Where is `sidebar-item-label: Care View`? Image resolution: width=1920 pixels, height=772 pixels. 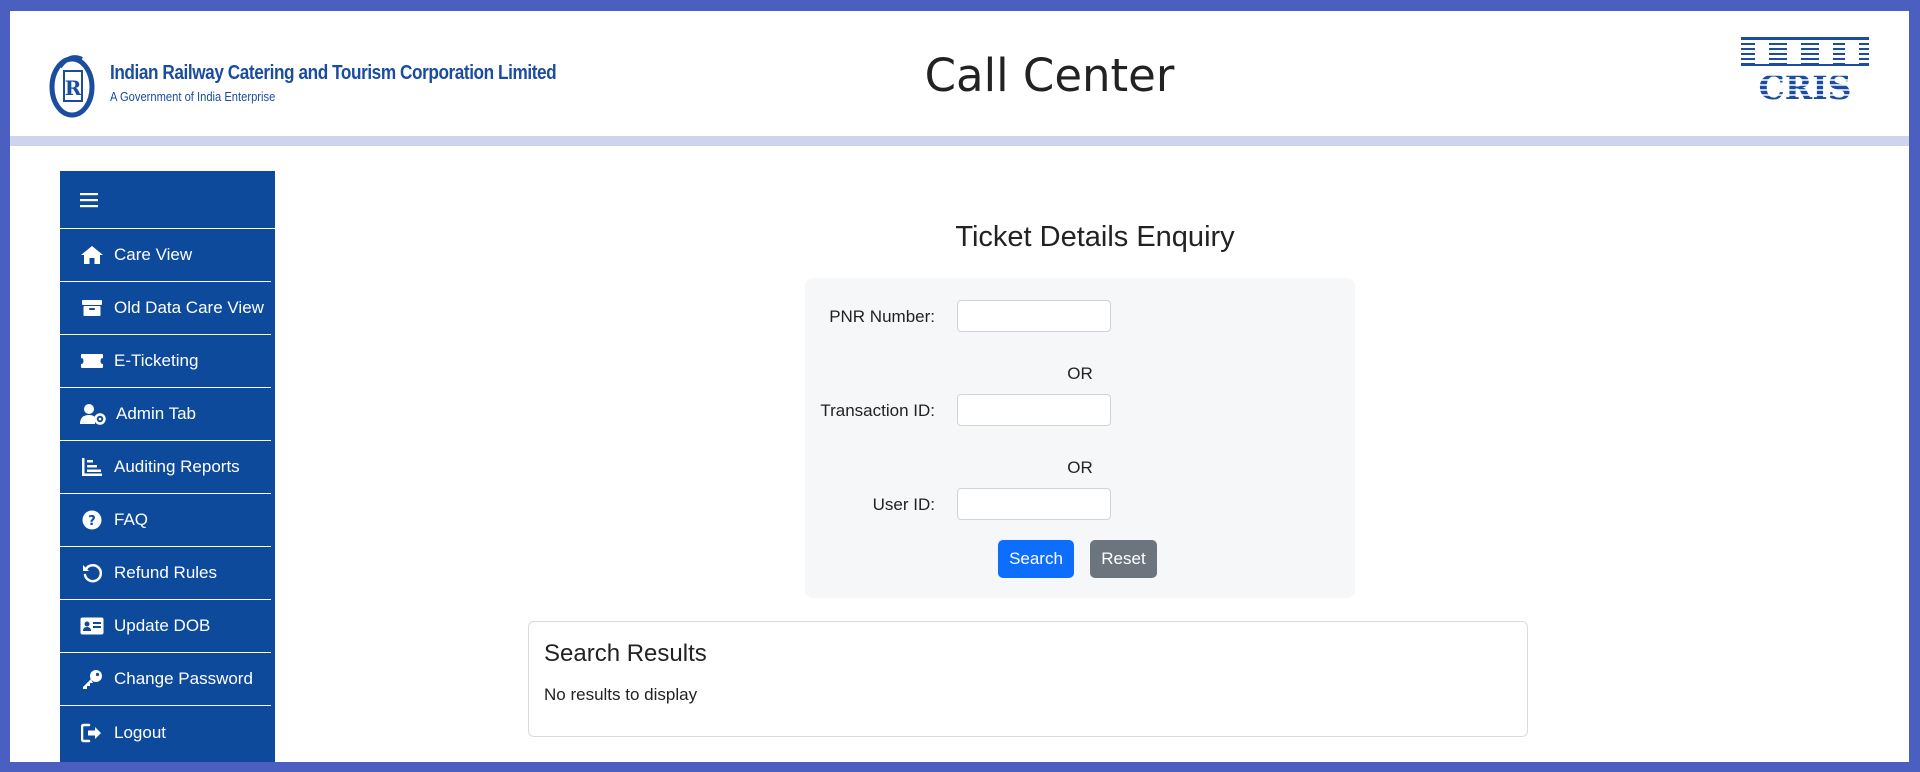 sidebar-item-label: Care View is located at coordinates (153, 254).